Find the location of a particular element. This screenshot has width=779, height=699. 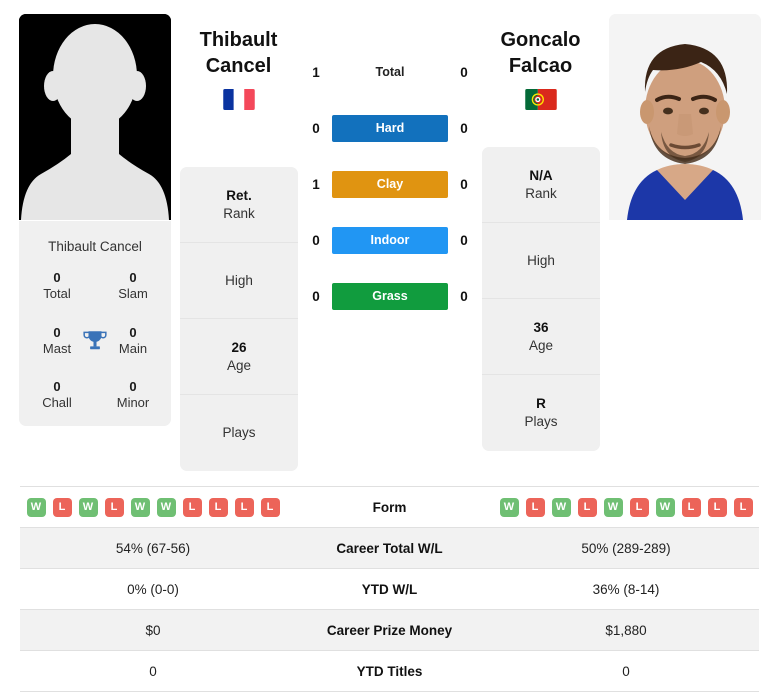

stat-label-career-total-wl: Career Total W/L is located at coordinates (389, 548).